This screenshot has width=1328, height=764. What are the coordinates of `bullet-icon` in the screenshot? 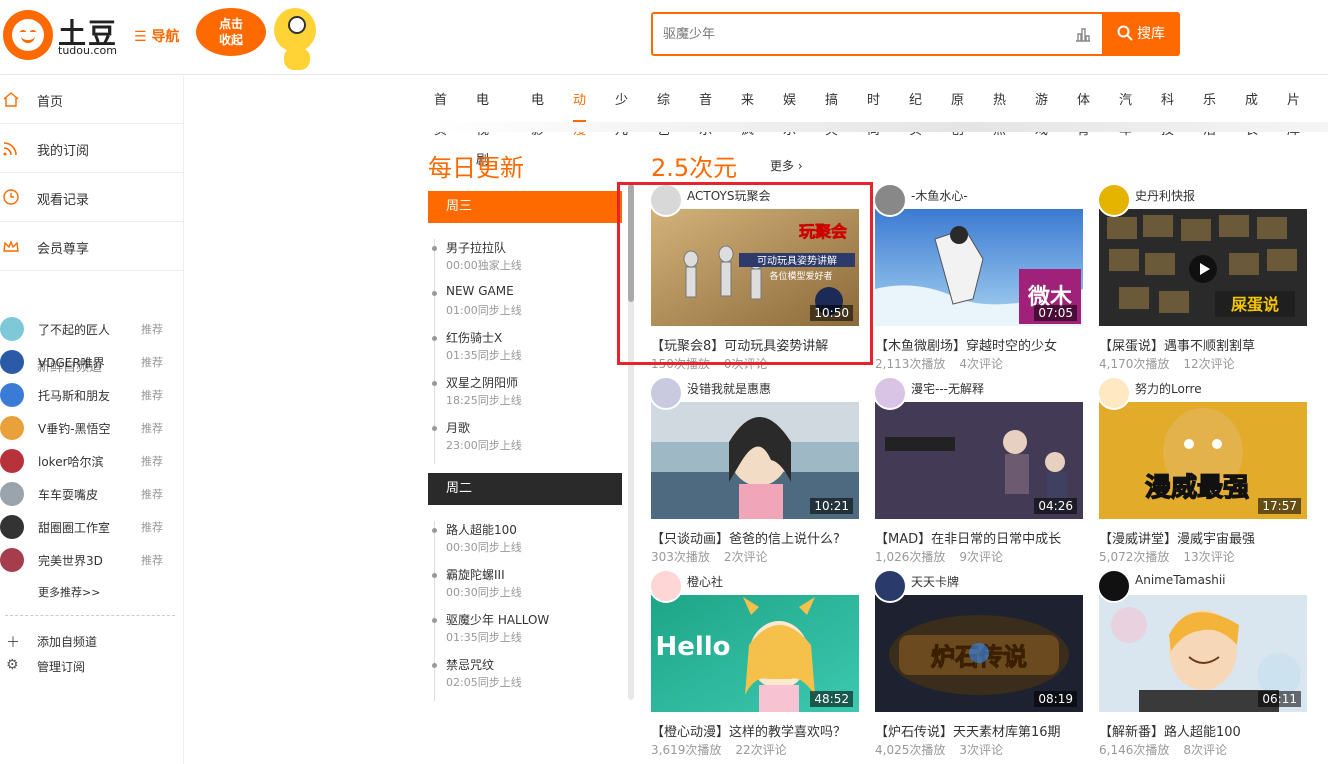 It's located at (434, 530).